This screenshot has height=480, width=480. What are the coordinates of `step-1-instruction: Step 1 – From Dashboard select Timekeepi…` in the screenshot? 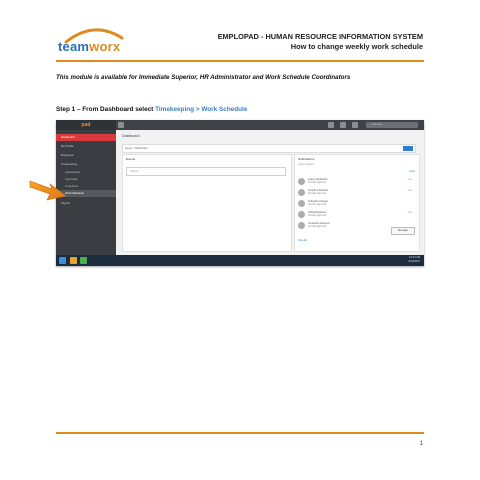 It's located at (151, 109).